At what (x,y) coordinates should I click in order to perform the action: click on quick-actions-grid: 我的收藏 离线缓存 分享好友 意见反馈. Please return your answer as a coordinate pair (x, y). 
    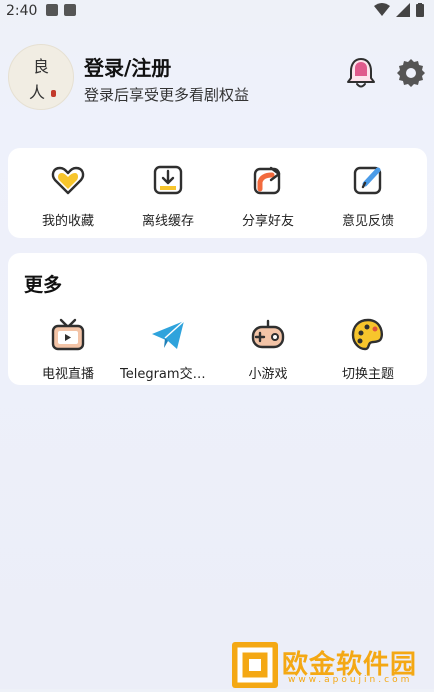
    Looking at the image, I should click on (217, 195).